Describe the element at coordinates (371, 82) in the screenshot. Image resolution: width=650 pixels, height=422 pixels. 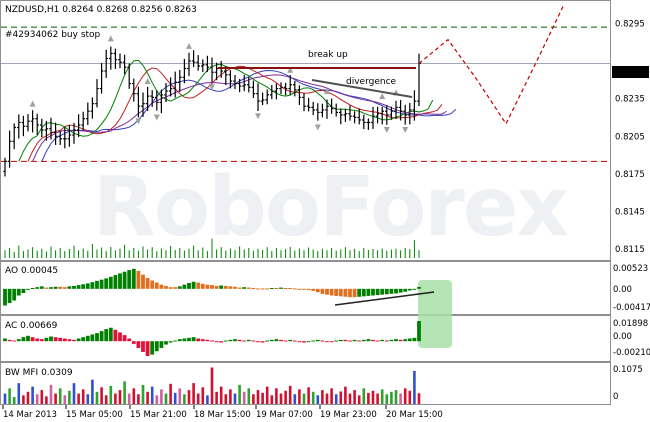
I see `divergence-label: divergence` at that location.